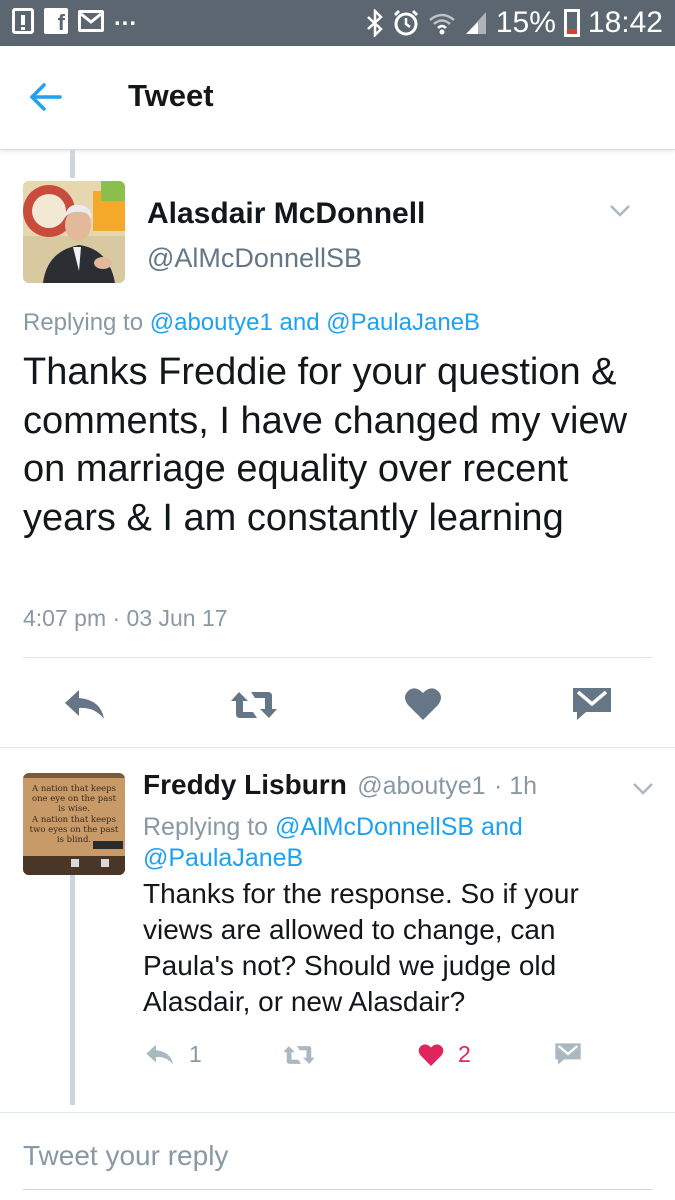  What do you see at coordinates (431, 1054) in the screenshot?
I see `heart-icon` at bounding box center [431, 1054].